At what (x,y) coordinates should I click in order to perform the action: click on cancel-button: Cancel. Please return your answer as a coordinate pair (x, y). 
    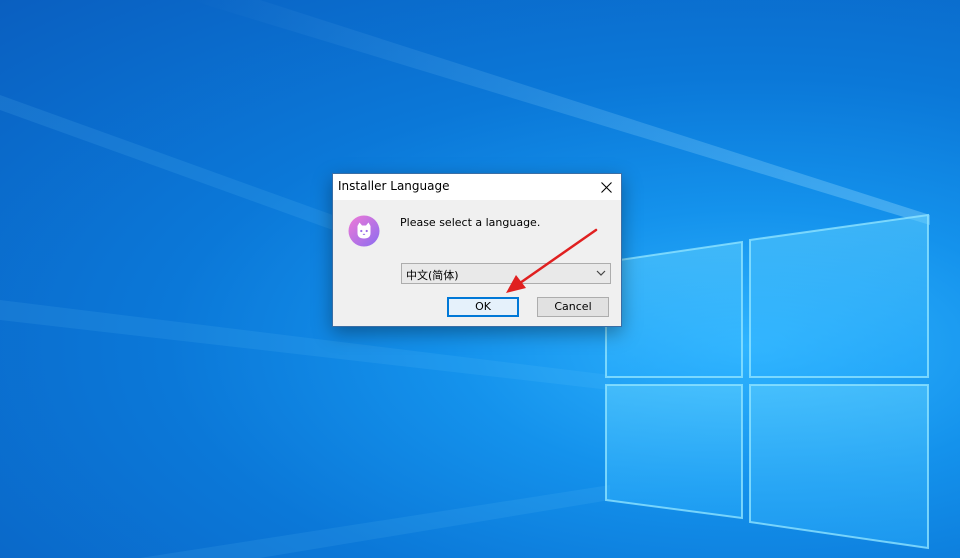
    Looking at the image, I should click on (573, 307).